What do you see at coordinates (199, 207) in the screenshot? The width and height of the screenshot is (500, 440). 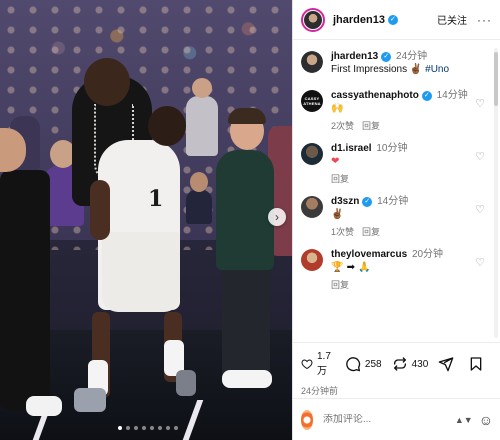 I see `kid-fan` at bounding box center [199, 207].